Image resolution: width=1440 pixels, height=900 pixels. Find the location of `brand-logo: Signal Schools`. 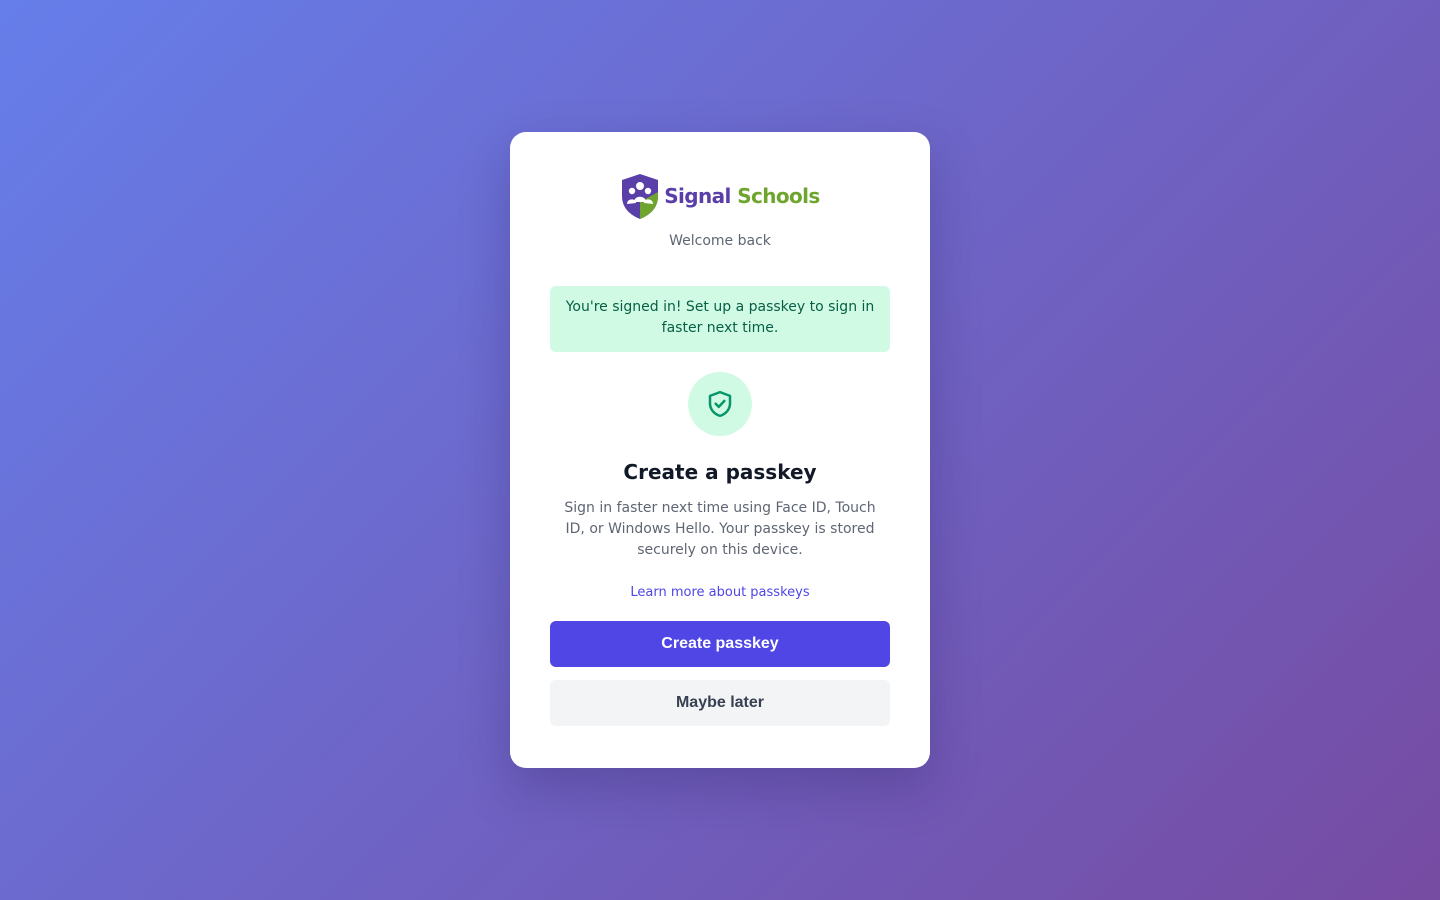

brand-logo: Signal Schools is located at coordinates (720, 196).